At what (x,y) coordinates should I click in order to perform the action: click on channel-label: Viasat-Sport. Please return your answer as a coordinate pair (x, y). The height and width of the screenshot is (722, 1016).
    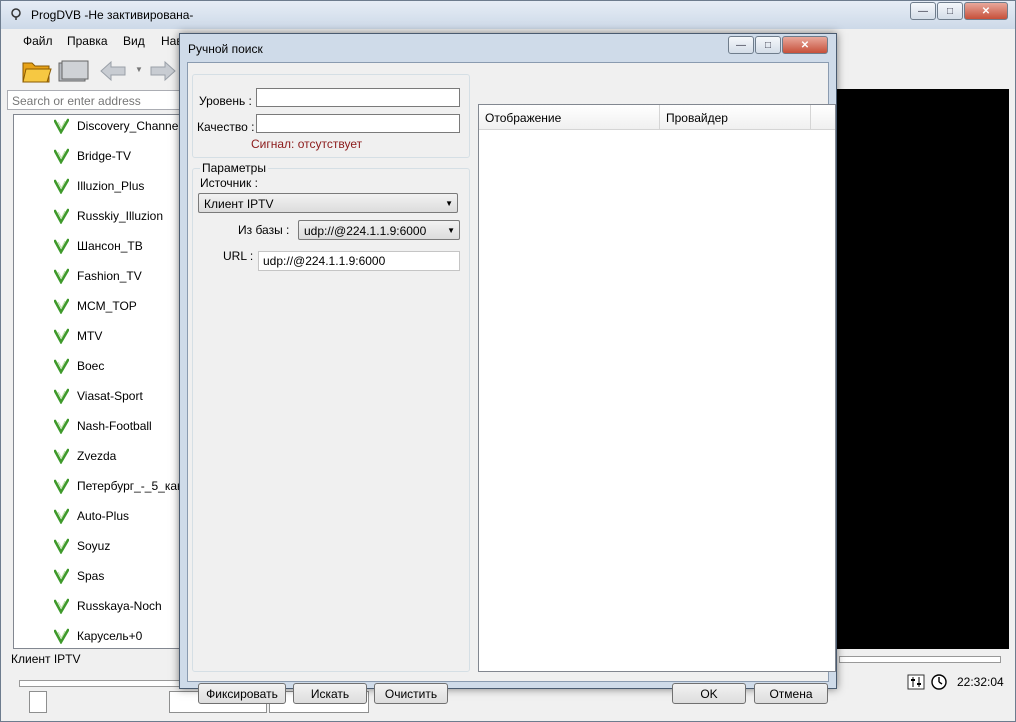
    Looking at the image, I should click on (110, 396).